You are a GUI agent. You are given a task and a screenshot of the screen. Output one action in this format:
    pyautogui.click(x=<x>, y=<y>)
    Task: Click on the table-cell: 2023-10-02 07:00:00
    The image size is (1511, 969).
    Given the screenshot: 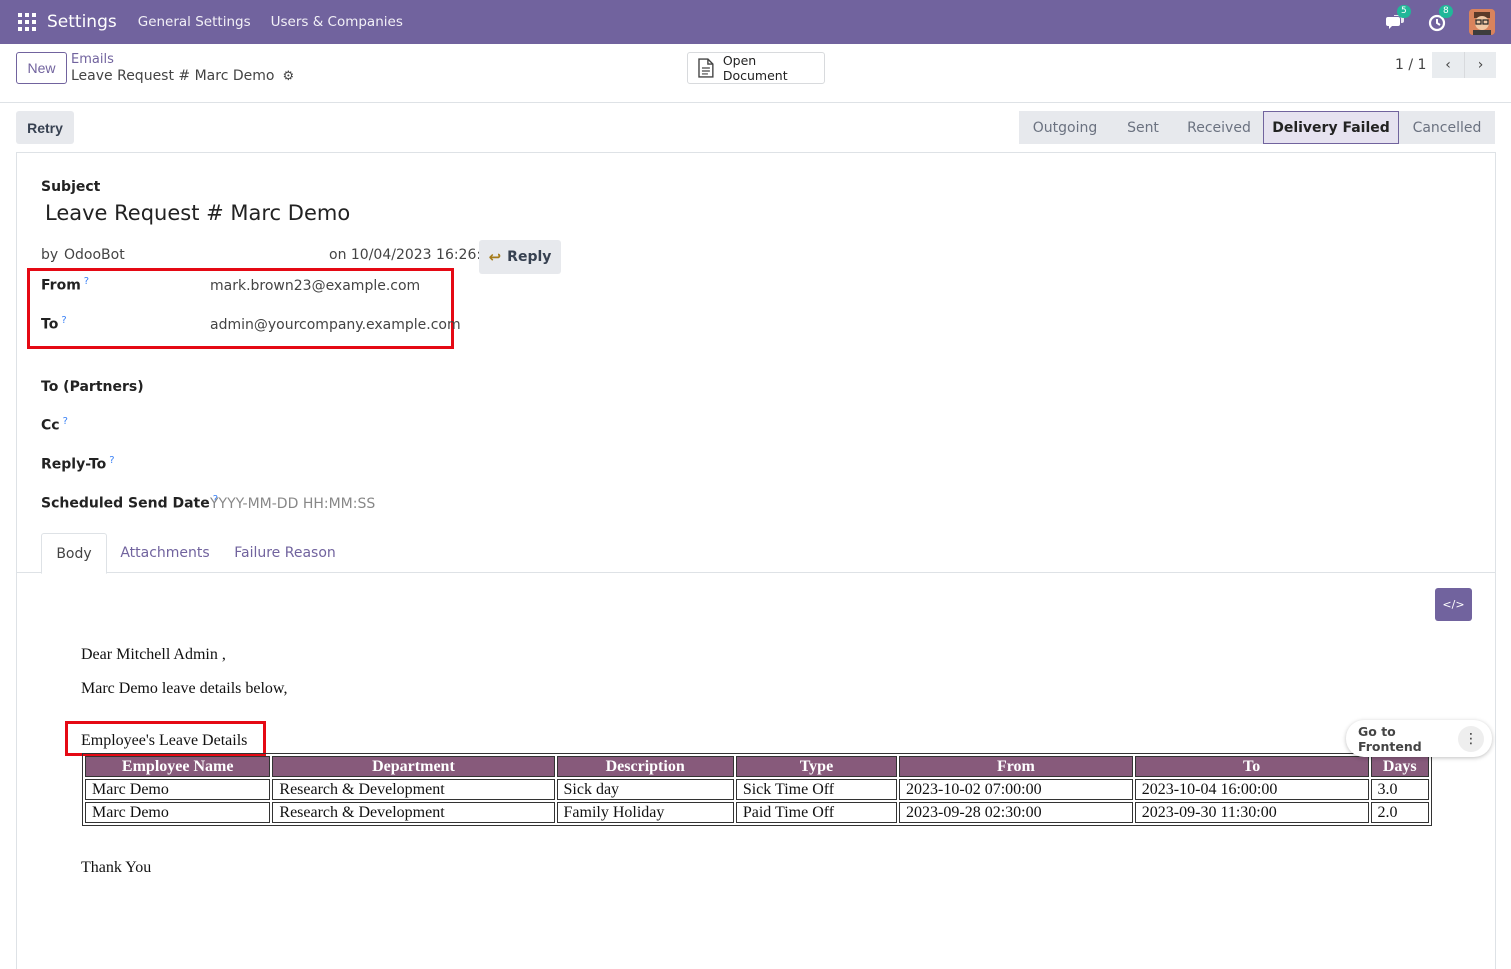 What is the action you would take?
    pyautogui.click(x=1016, y=789)
    